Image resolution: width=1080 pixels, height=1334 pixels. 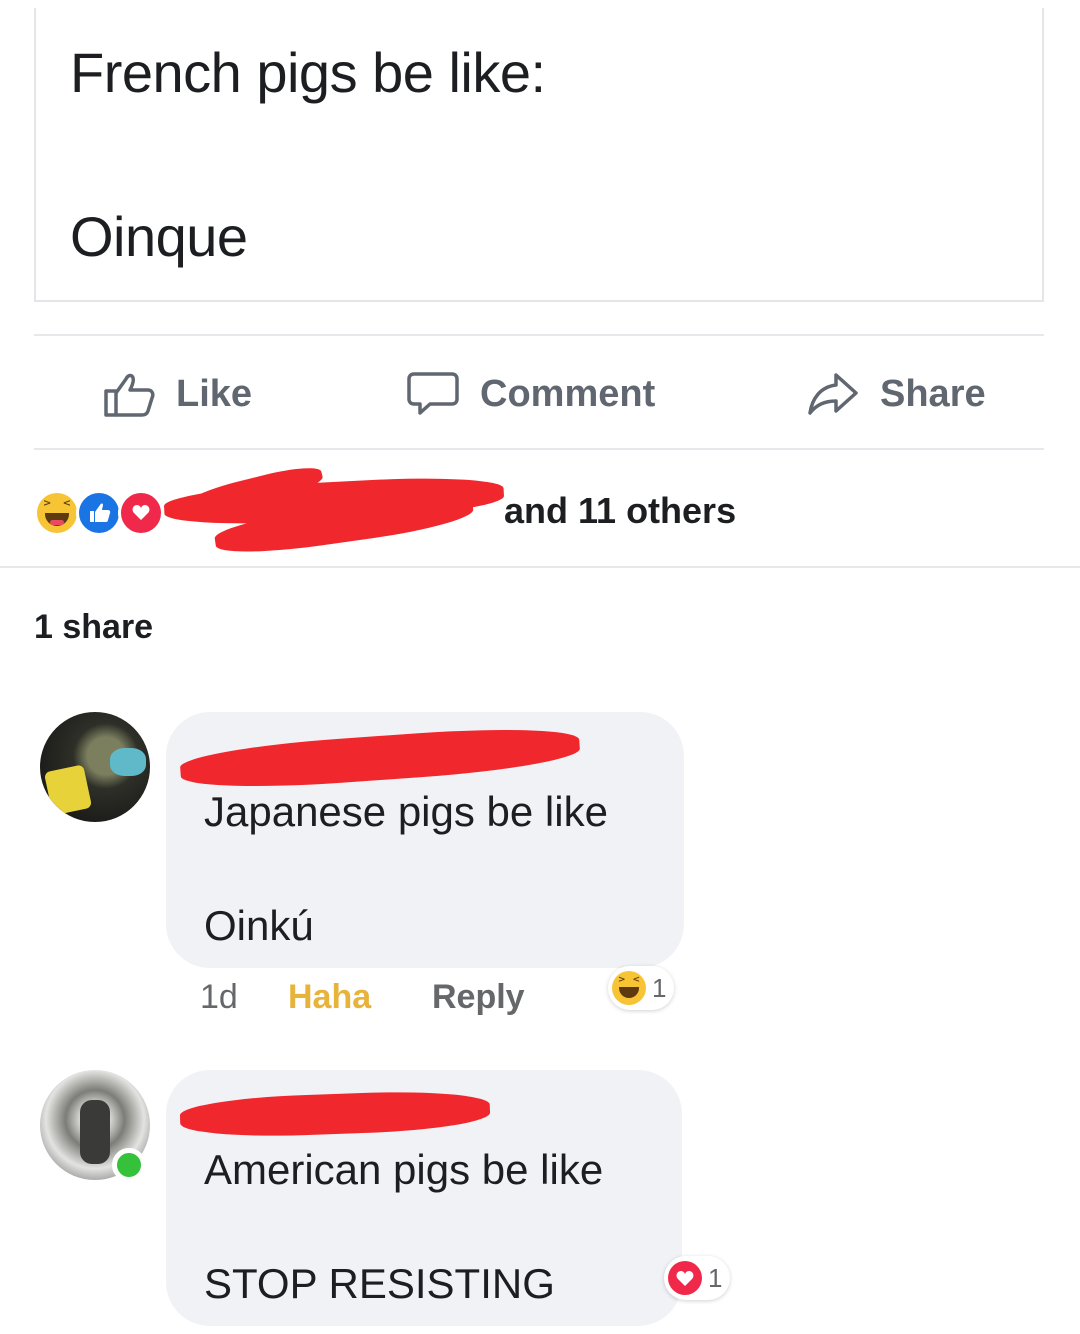 What do you see at coordinates (329, 997) in the screenshot?
I see `comment-haha-button: Haha` at bounding box center [329, 997].